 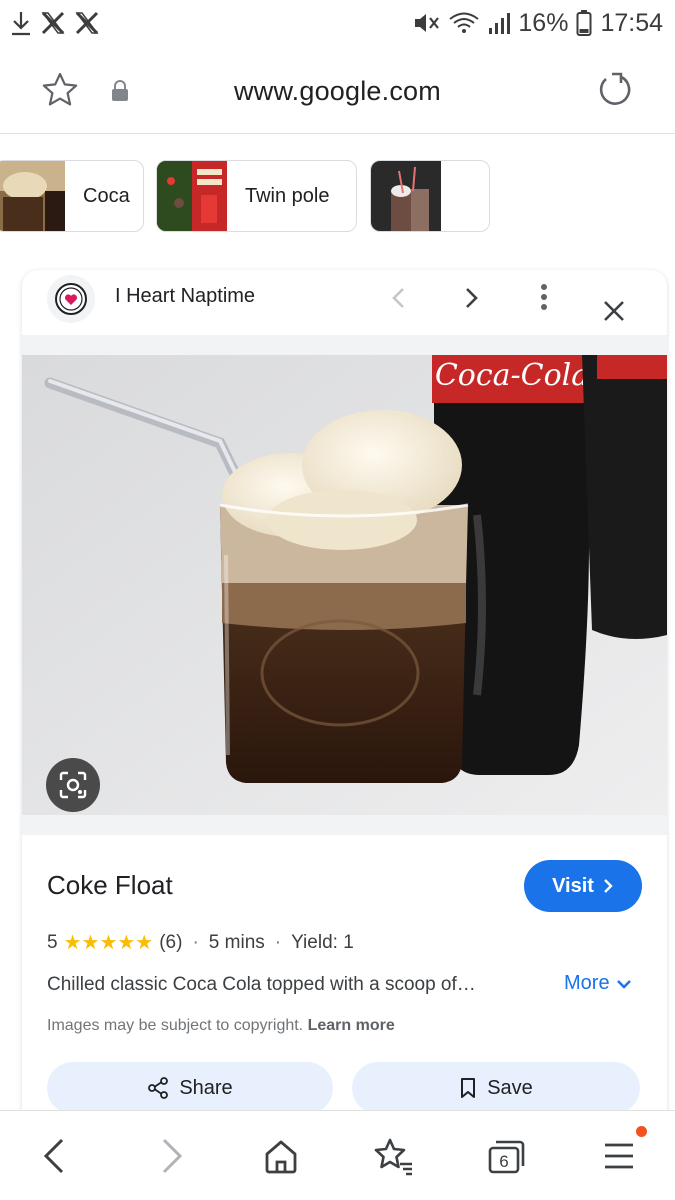 I want to click on tabs-icon: 6, so click(x=505, y=1156).